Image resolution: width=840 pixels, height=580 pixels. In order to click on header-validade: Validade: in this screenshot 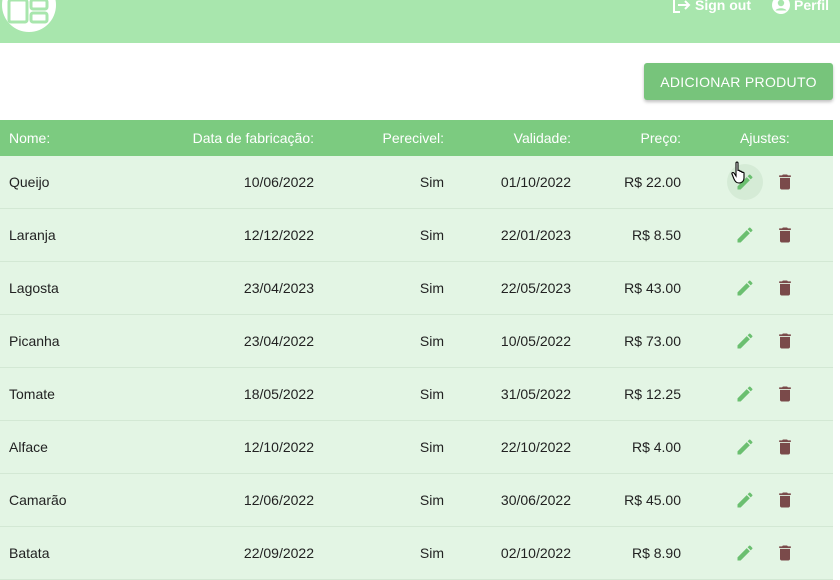, I will do `click(542, 138)`.